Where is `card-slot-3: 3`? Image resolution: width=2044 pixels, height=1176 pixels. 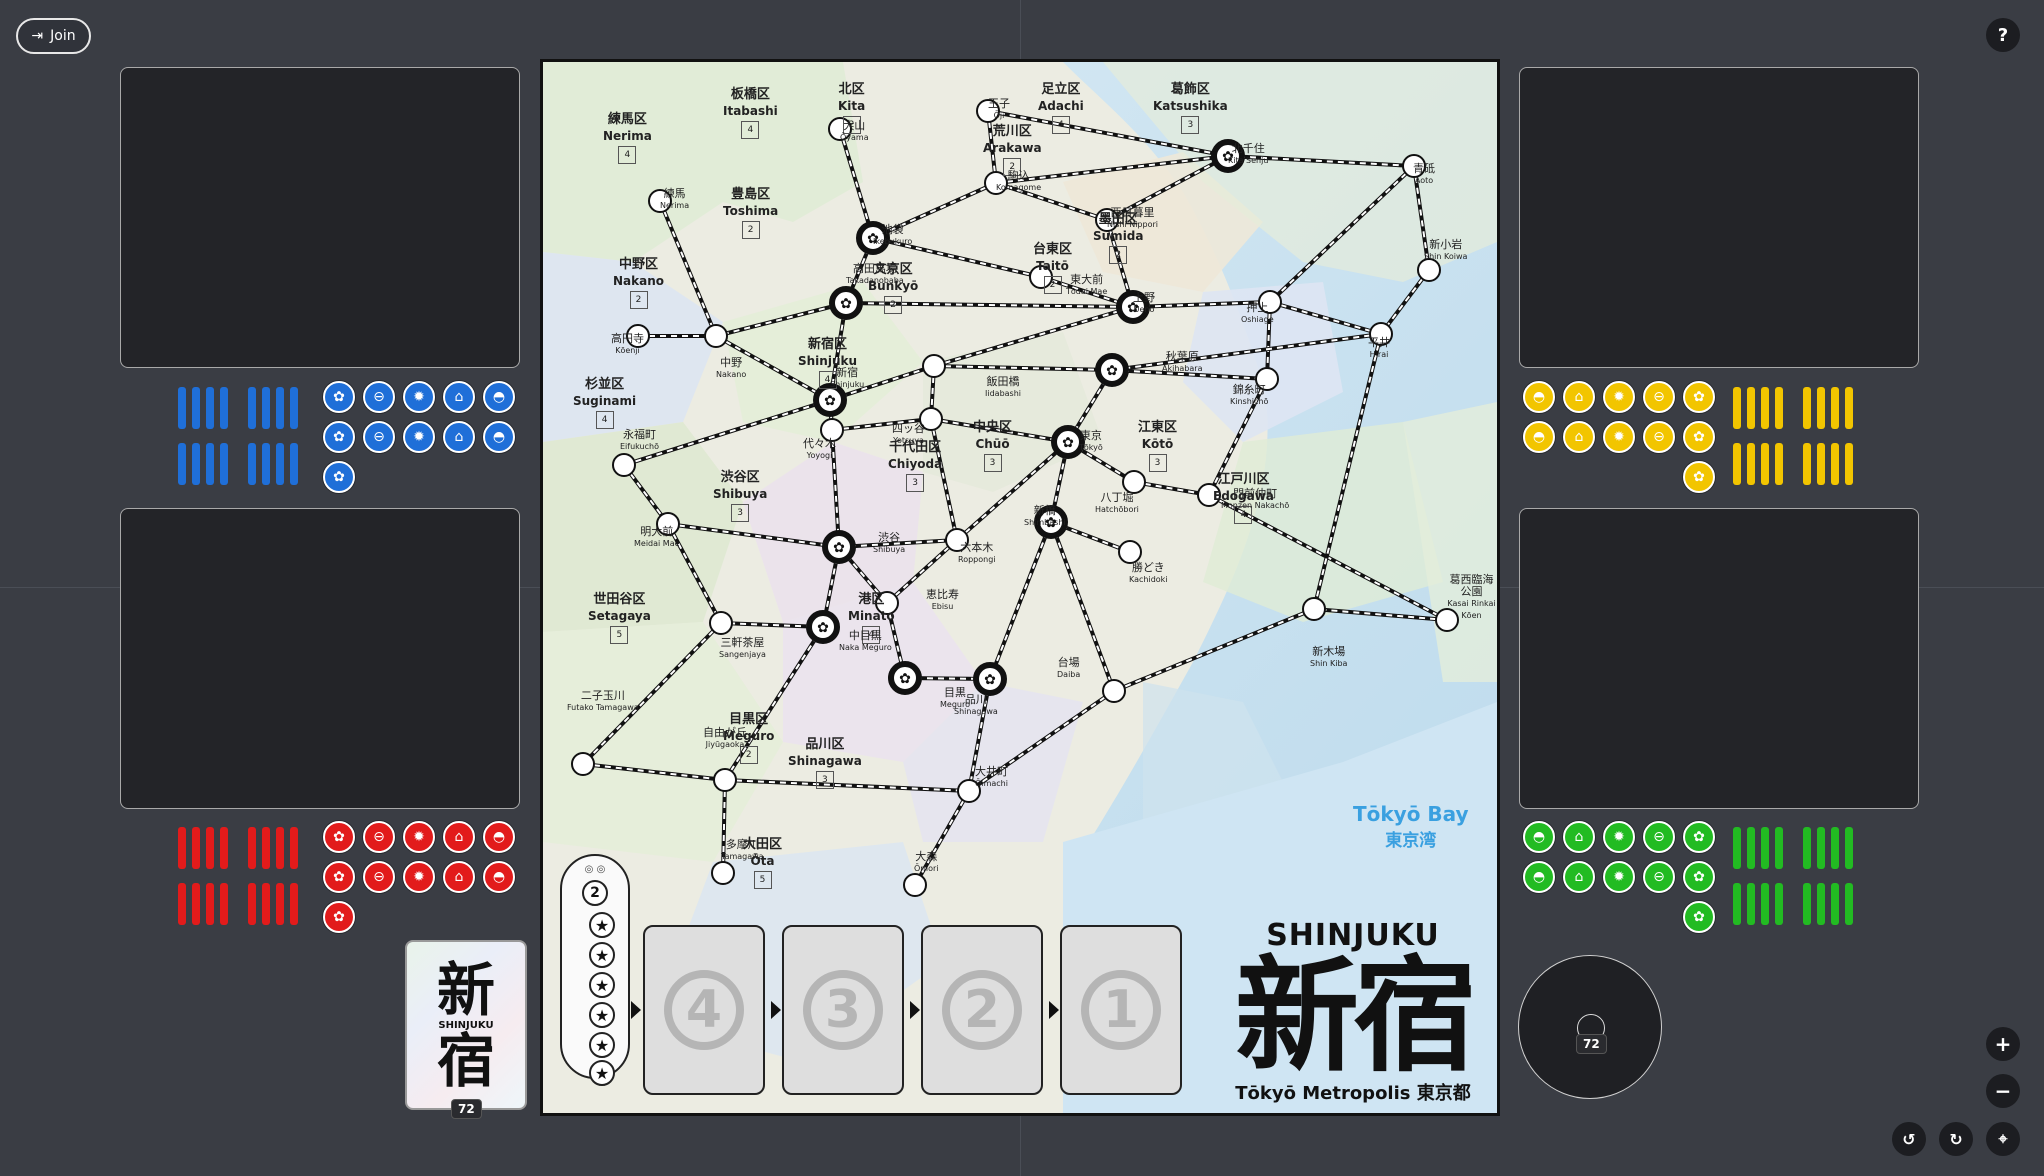 card-slot-3: 3 is located at coordinates (843, 1010).